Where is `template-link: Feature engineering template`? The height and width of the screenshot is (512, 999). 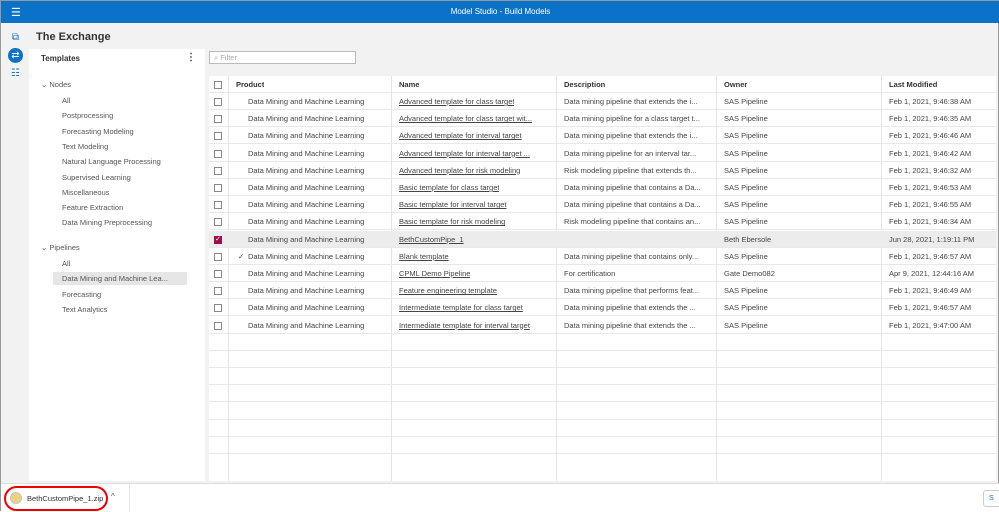 template-link: Feature engineering template is located at coordinates (448, 290).